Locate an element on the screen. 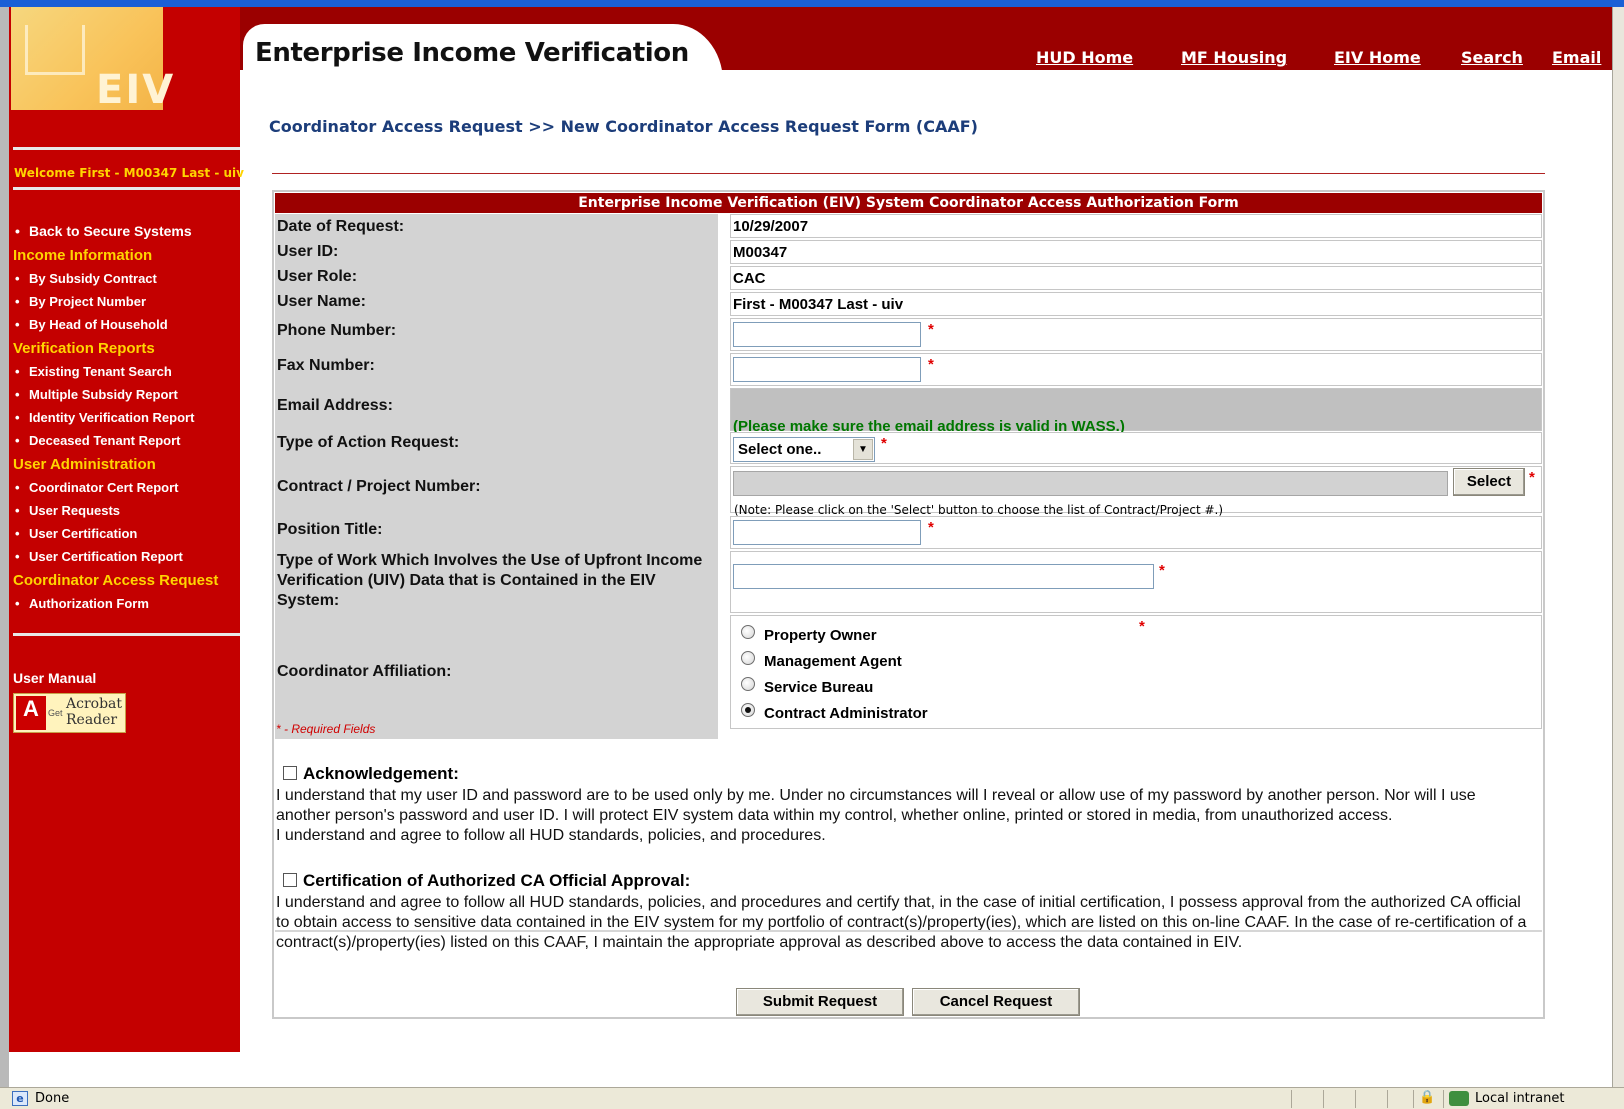 This screenshot has height=1109, width=1624. link-hud-home: HUD Home is located at coordinates (1084, 57).